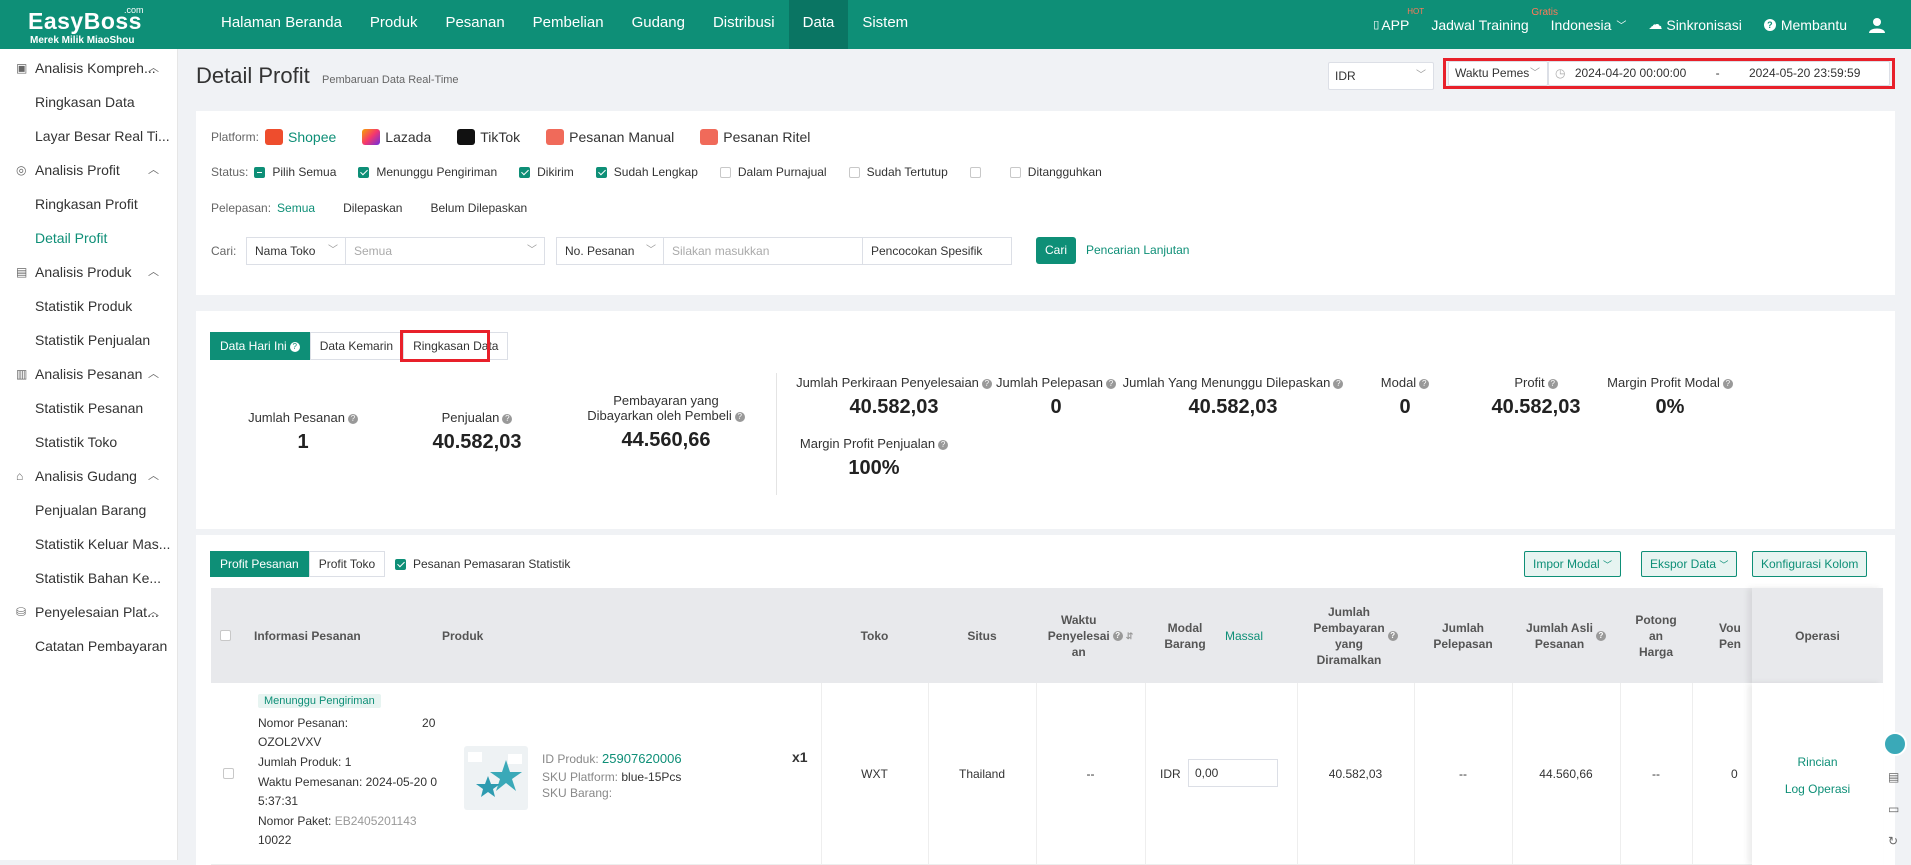 This screenshot has height=865, width=1911. Describe the element at coordinates (1498, 73) in the screenshot. I see `time-type-select: Waktu Pemes ﹀` at that location.